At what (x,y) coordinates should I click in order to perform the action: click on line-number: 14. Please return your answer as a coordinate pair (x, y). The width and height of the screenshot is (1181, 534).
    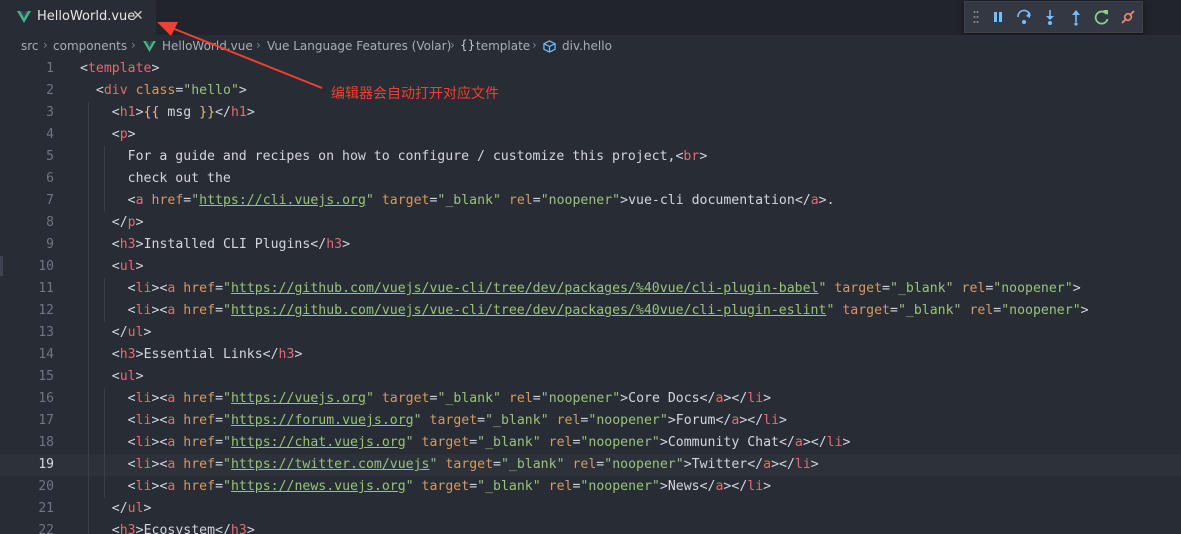
    Looking at the image, I should click on (46, 354).